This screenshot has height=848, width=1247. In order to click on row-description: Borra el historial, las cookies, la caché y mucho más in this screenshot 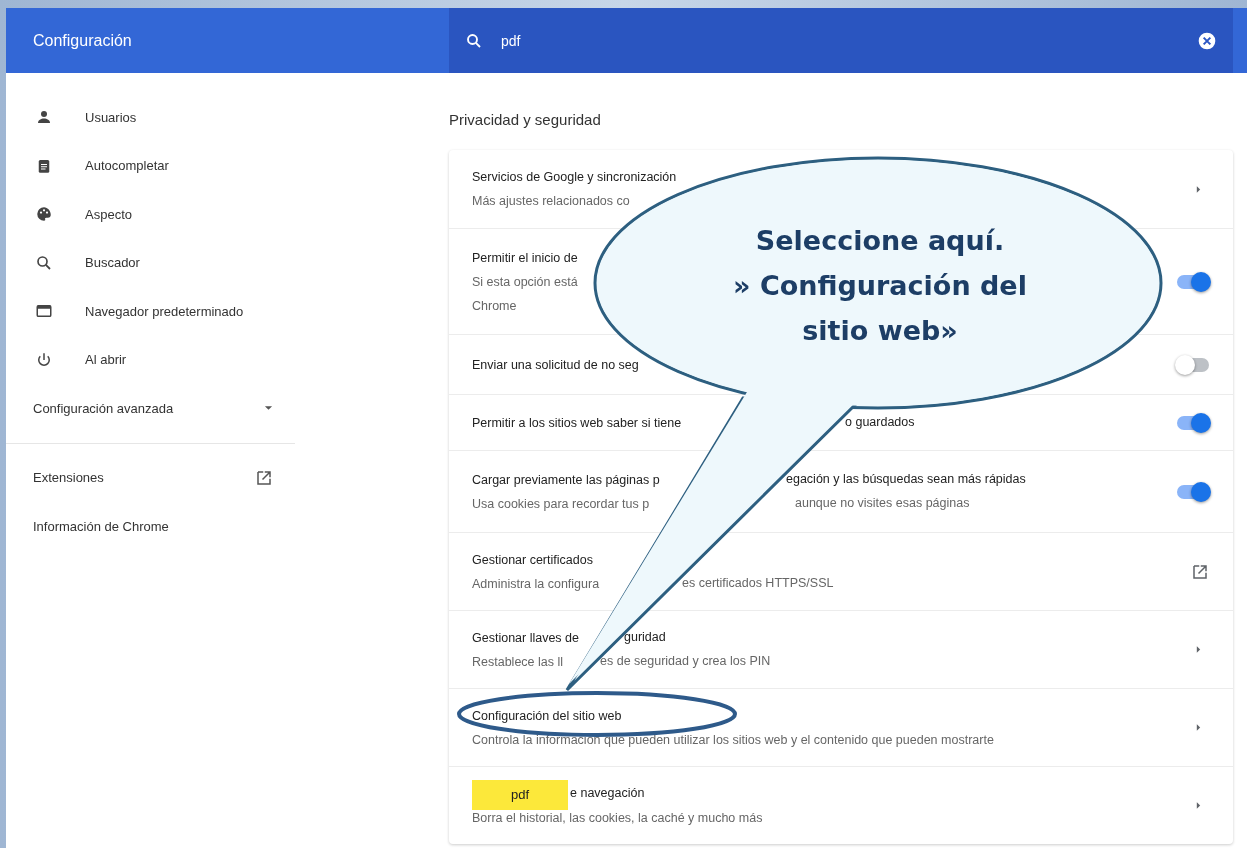, I will do `click(617, 817)`.